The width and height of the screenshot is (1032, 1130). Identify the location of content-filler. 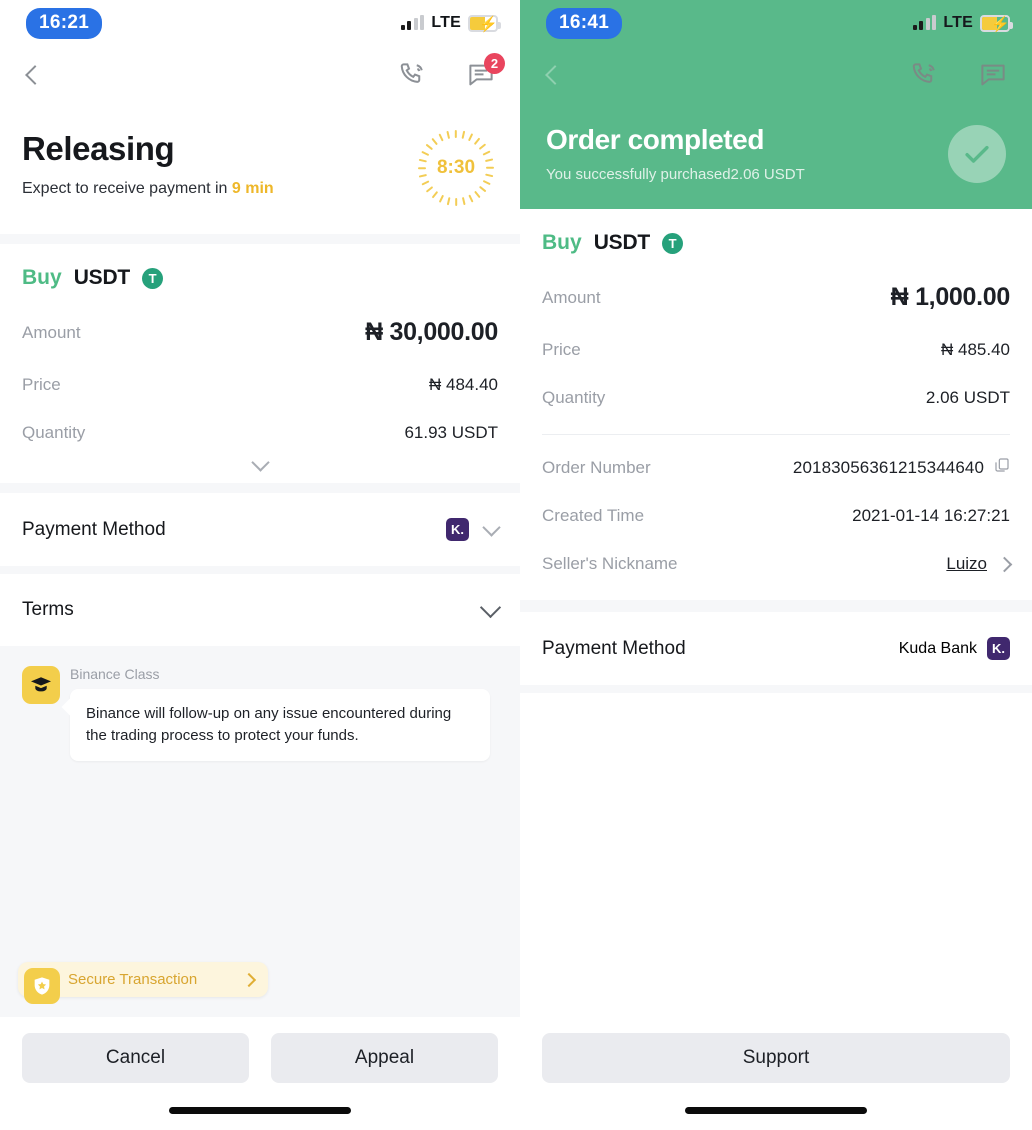
(776, 855).